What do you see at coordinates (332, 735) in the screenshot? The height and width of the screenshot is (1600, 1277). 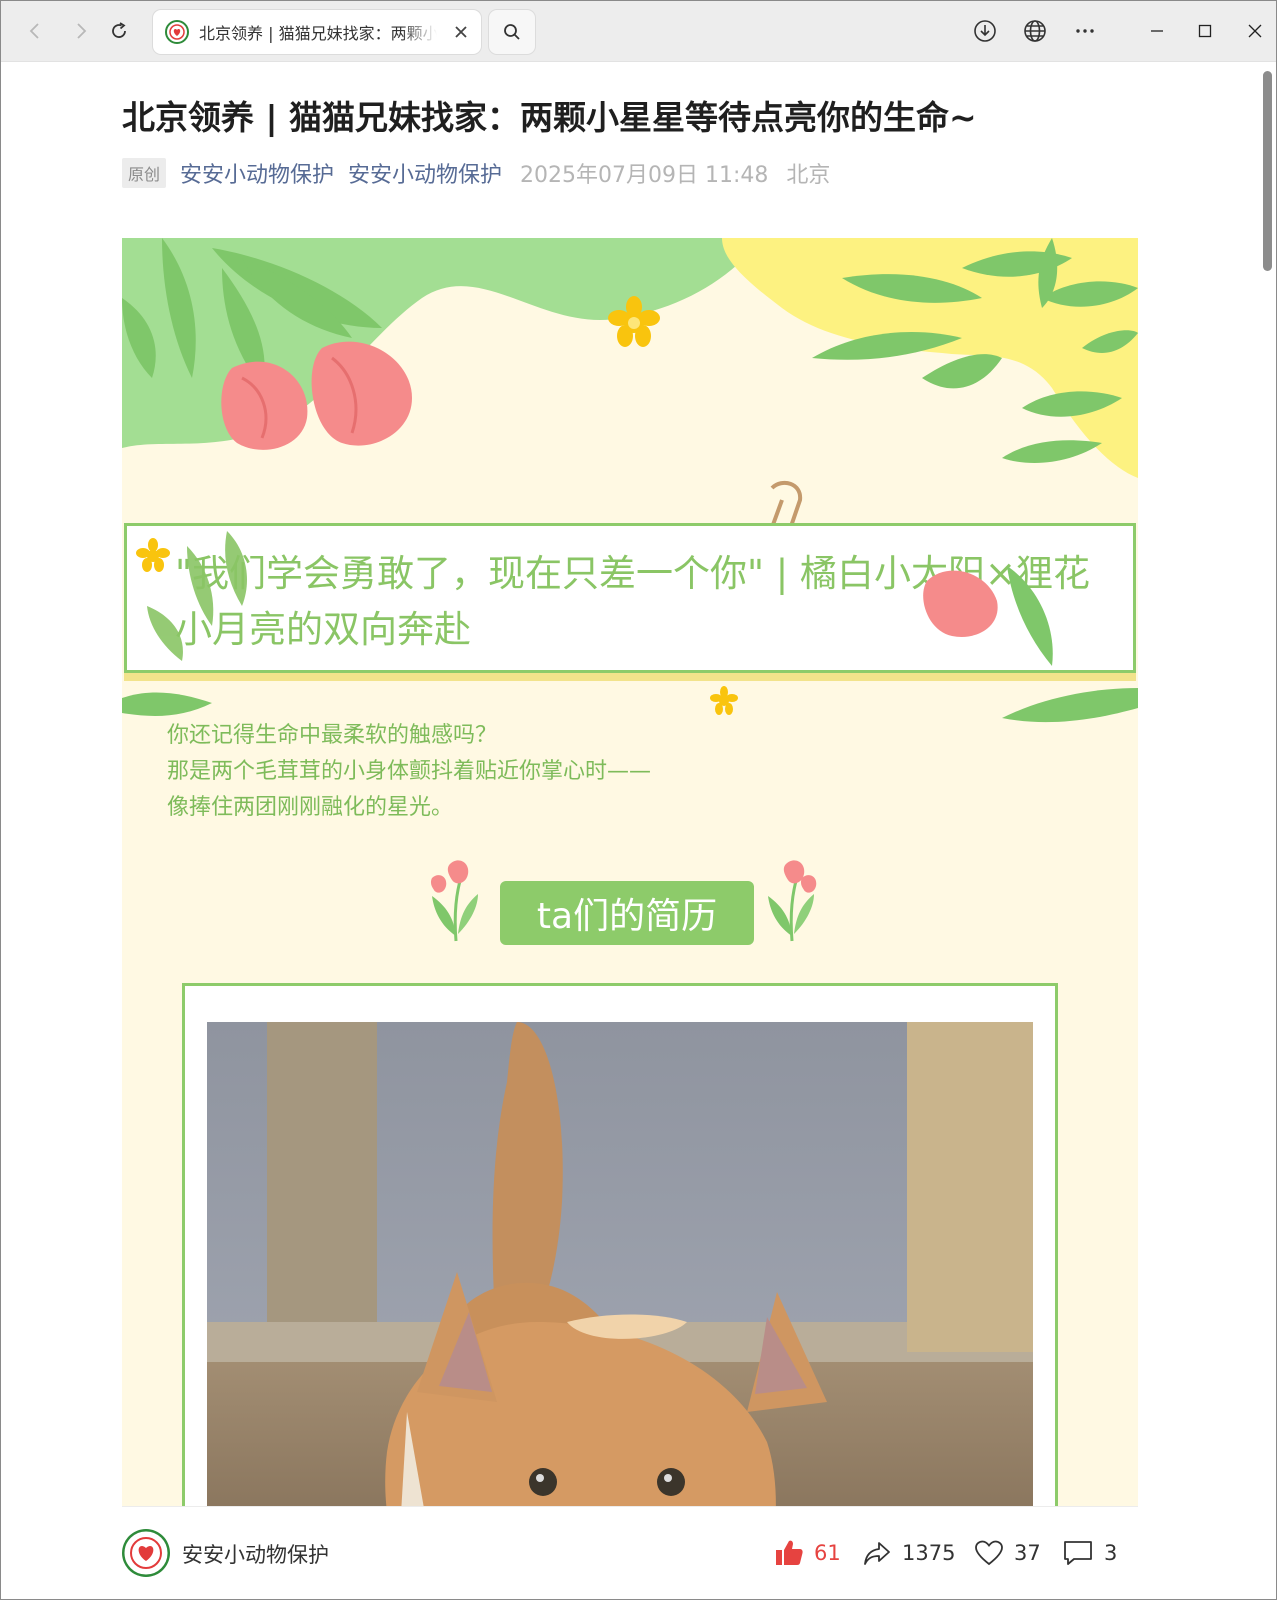 I see `intro-line: 你还记得生命中最柔软的触感吗？` at bounding box center [332, 735].